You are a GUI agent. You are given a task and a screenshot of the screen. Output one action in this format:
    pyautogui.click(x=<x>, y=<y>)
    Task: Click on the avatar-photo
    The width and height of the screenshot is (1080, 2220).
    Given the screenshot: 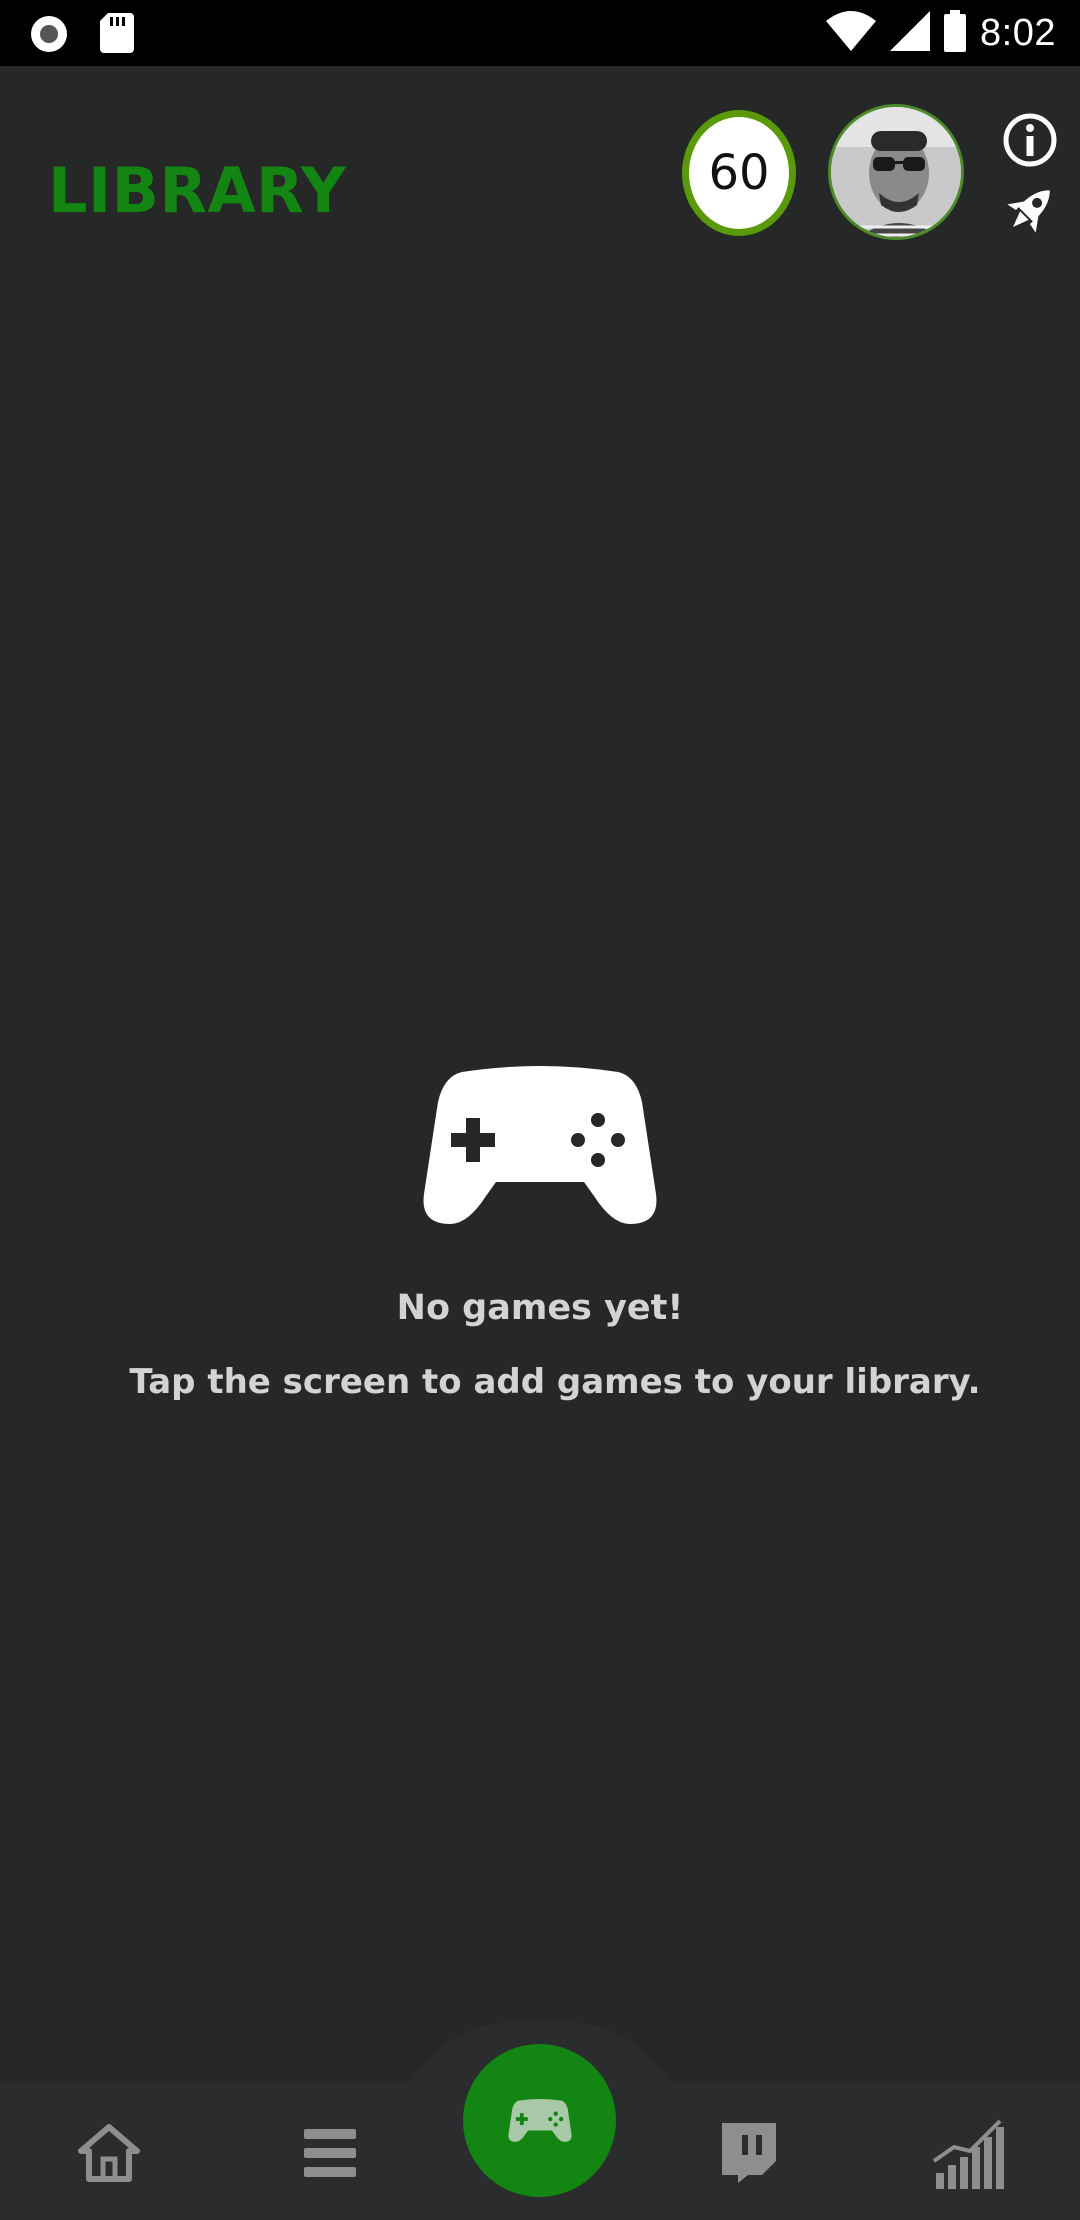 What is the action you would take?
    pyautogui.click(x=896, y=172)
    